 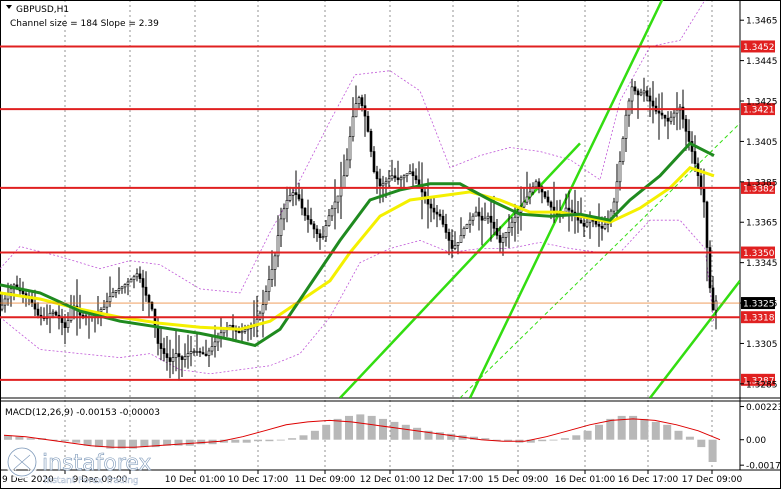 What do you see at coordinates (195, 480) in the screenshot?
I see `time-tick-label: 10 Dec 01:00` at bounding box center [195, 480].